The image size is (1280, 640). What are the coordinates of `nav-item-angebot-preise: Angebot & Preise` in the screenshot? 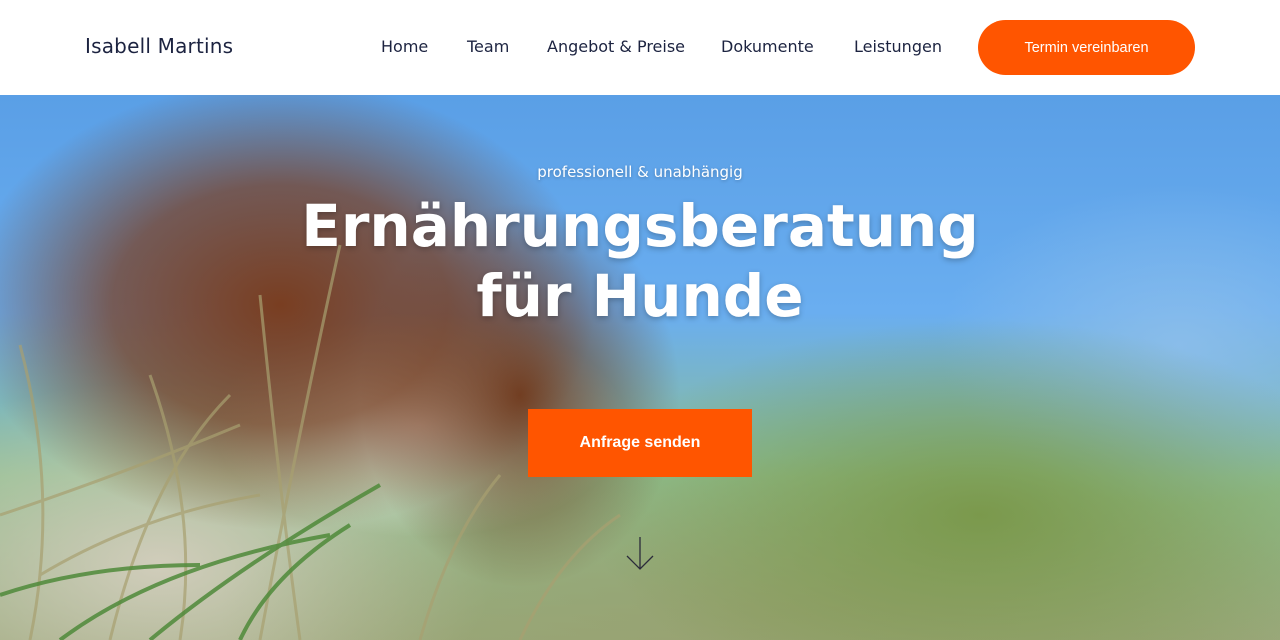 It's located at (616, 46).